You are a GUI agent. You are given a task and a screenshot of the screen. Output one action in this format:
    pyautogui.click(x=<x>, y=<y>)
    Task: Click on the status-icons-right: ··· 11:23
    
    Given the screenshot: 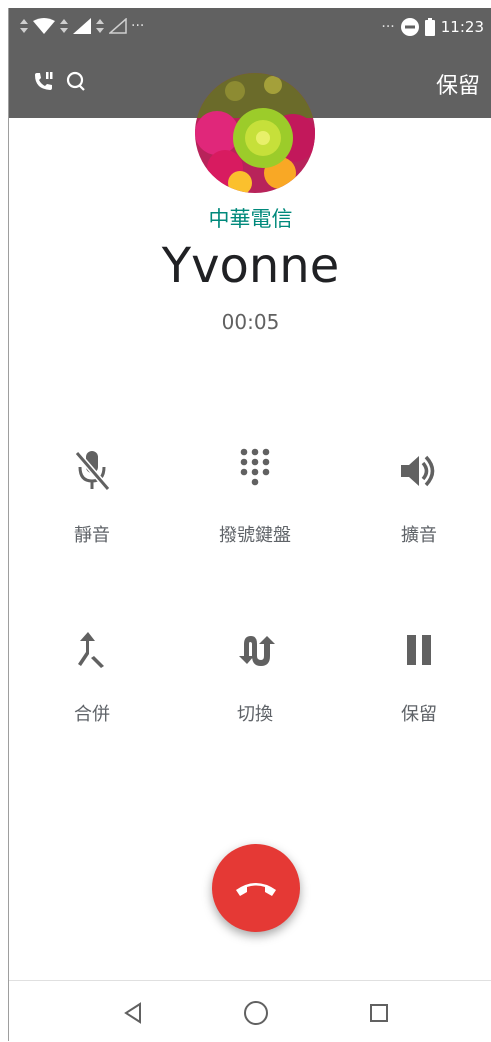 What is the action you would take?
    pyautogui.click(x=432, y=27)
    